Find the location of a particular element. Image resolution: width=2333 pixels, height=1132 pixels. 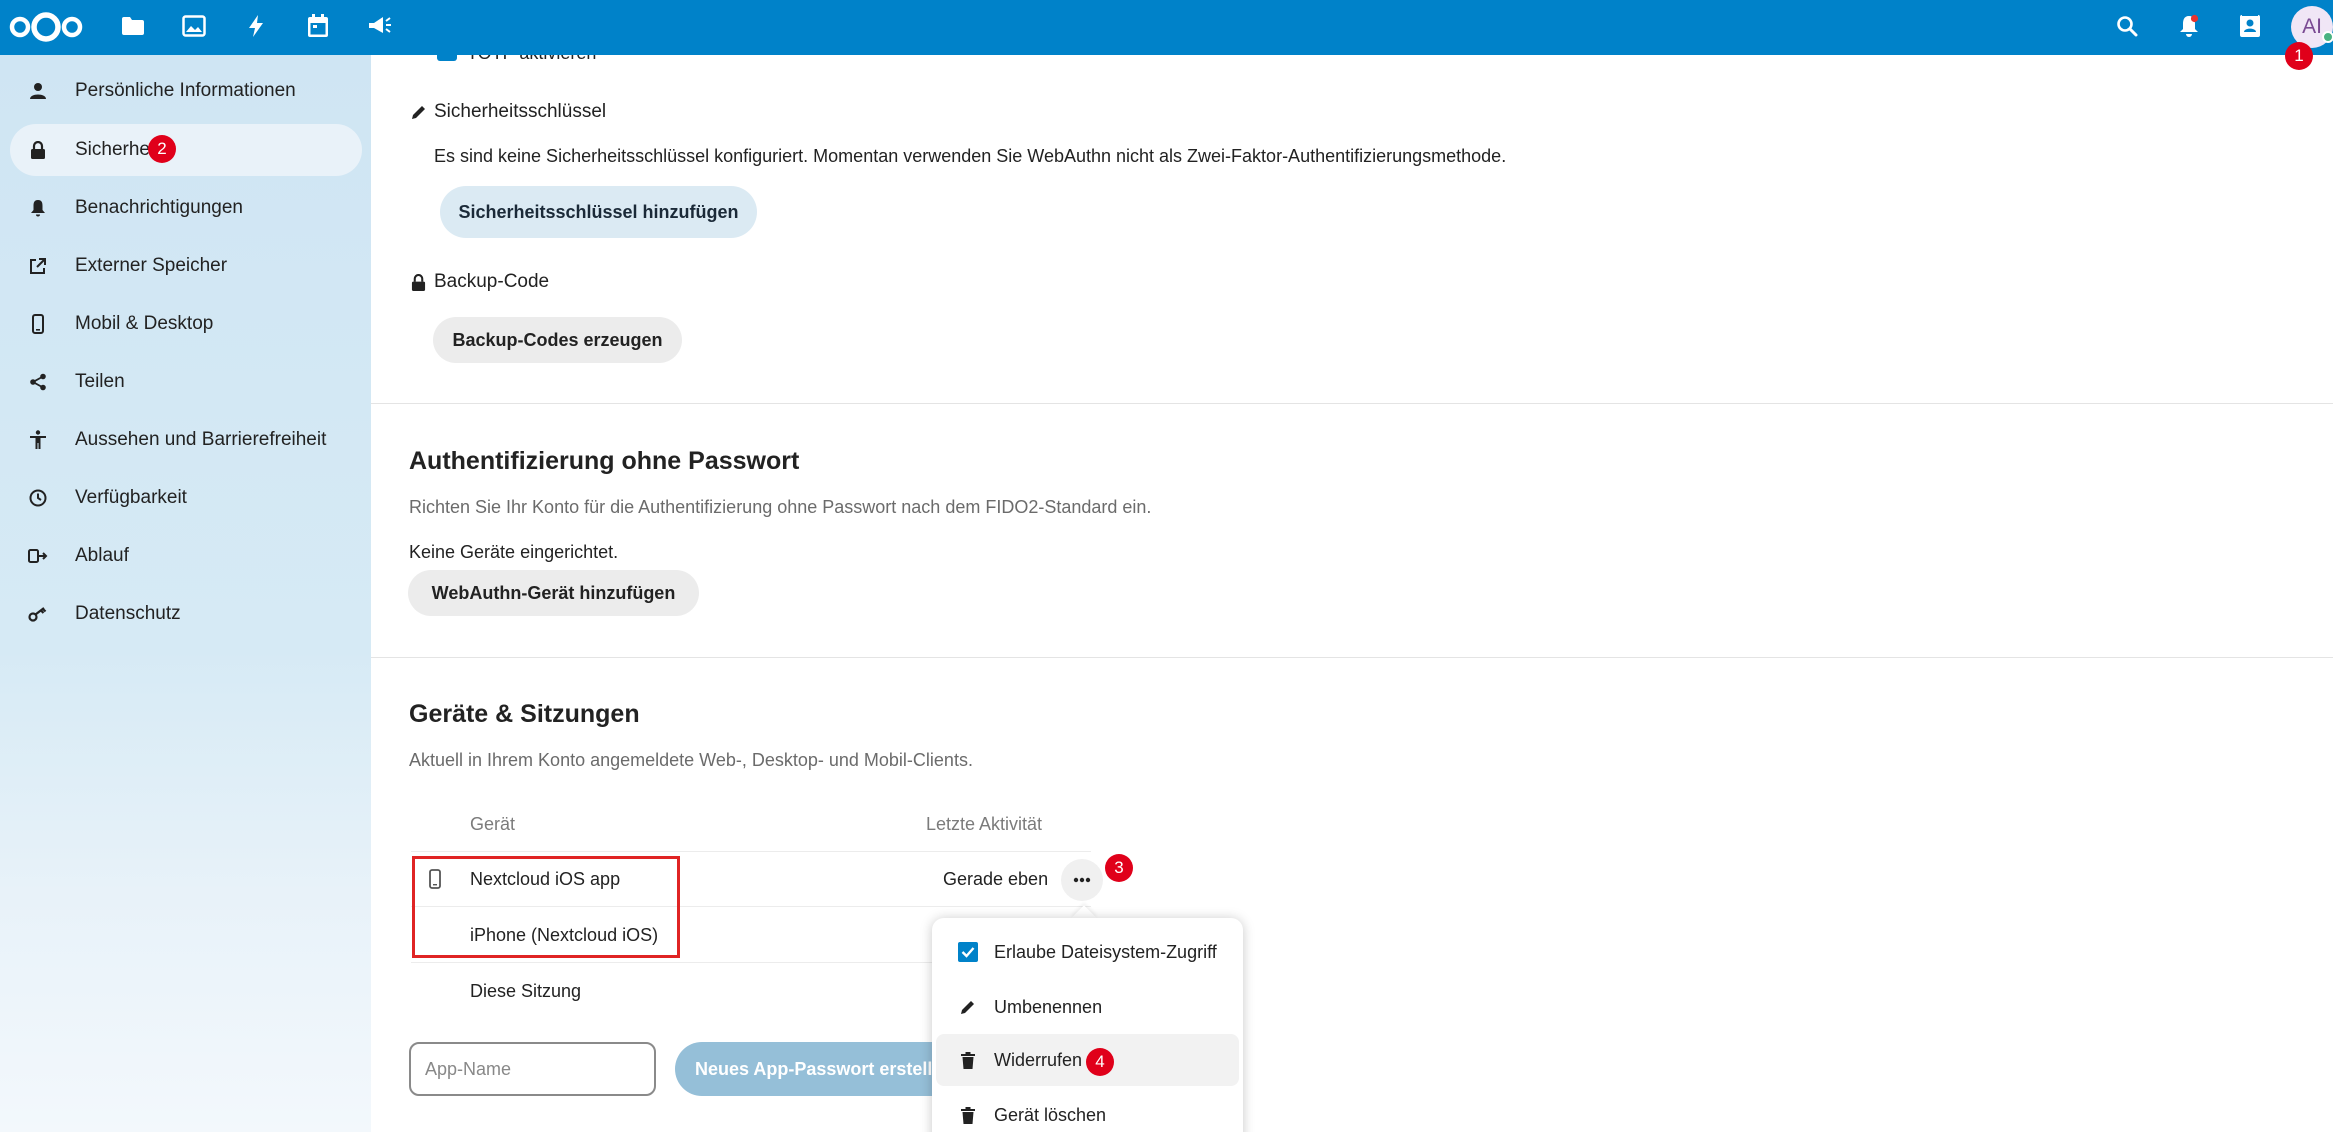

top-header: AI is located at coordinates (1166, 27).